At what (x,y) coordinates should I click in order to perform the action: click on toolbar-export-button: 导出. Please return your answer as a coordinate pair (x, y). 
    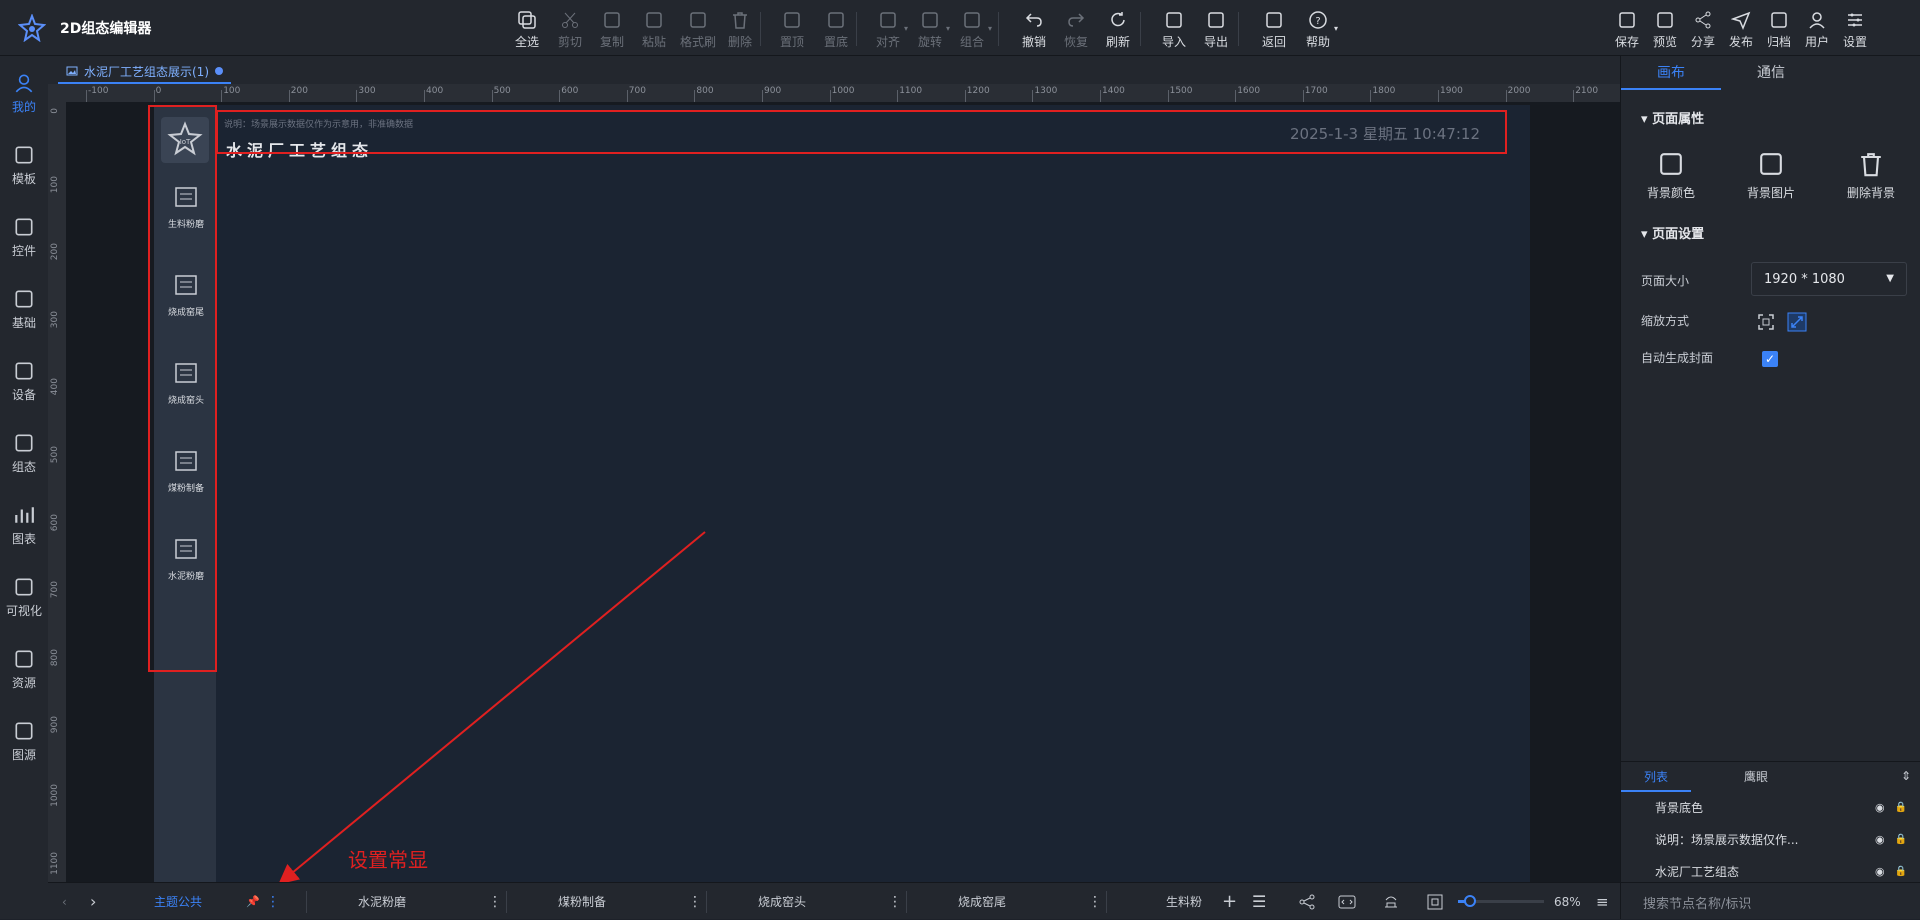
    Looking at the image, I should click on (1216, 29).